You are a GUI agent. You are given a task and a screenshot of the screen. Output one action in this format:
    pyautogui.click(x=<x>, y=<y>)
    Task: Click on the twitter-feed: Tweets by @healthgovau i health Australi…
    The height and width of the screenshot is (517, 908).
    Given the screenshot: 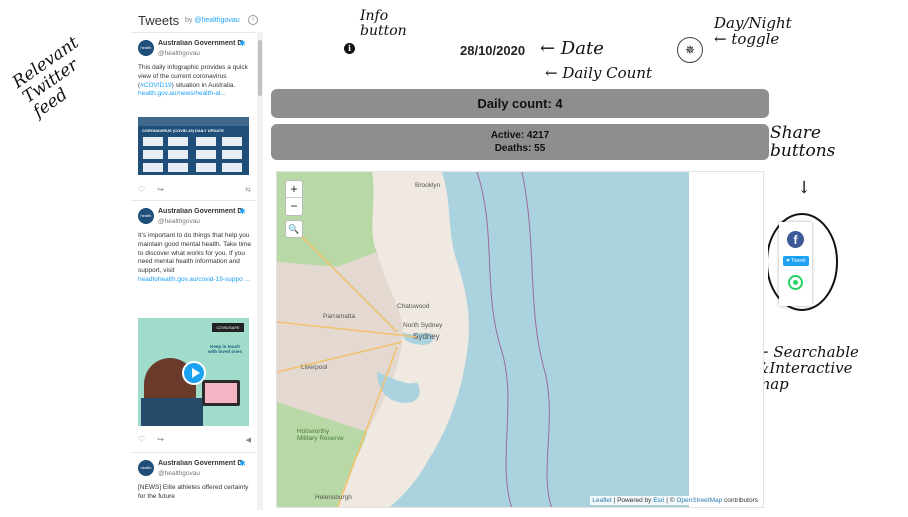 What is the action you would take?
    pyautogui.click(x=198, y=258)
    